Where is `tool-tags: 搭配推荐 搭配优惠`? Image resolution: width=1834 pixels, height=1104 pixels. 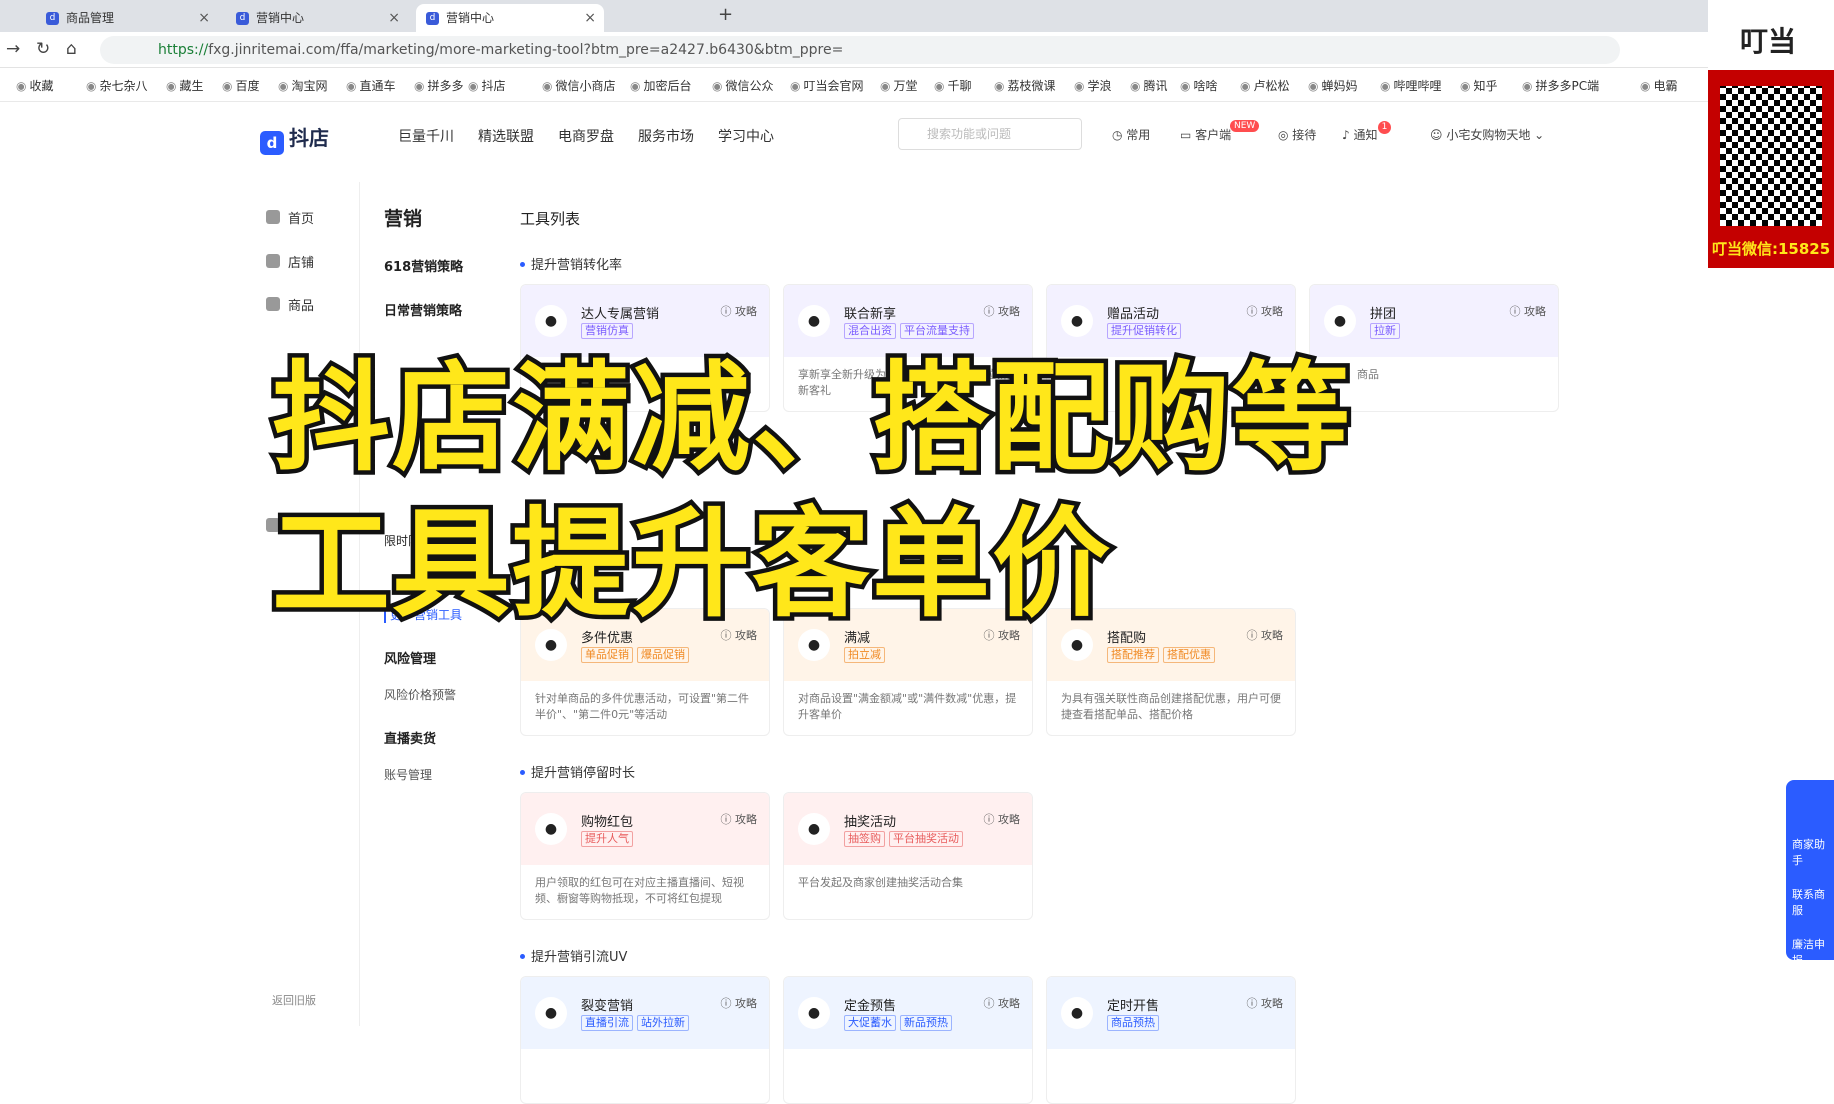 tool-tags: 搭配推荐 搭配优惠 is located at coordinates (1163, 655).